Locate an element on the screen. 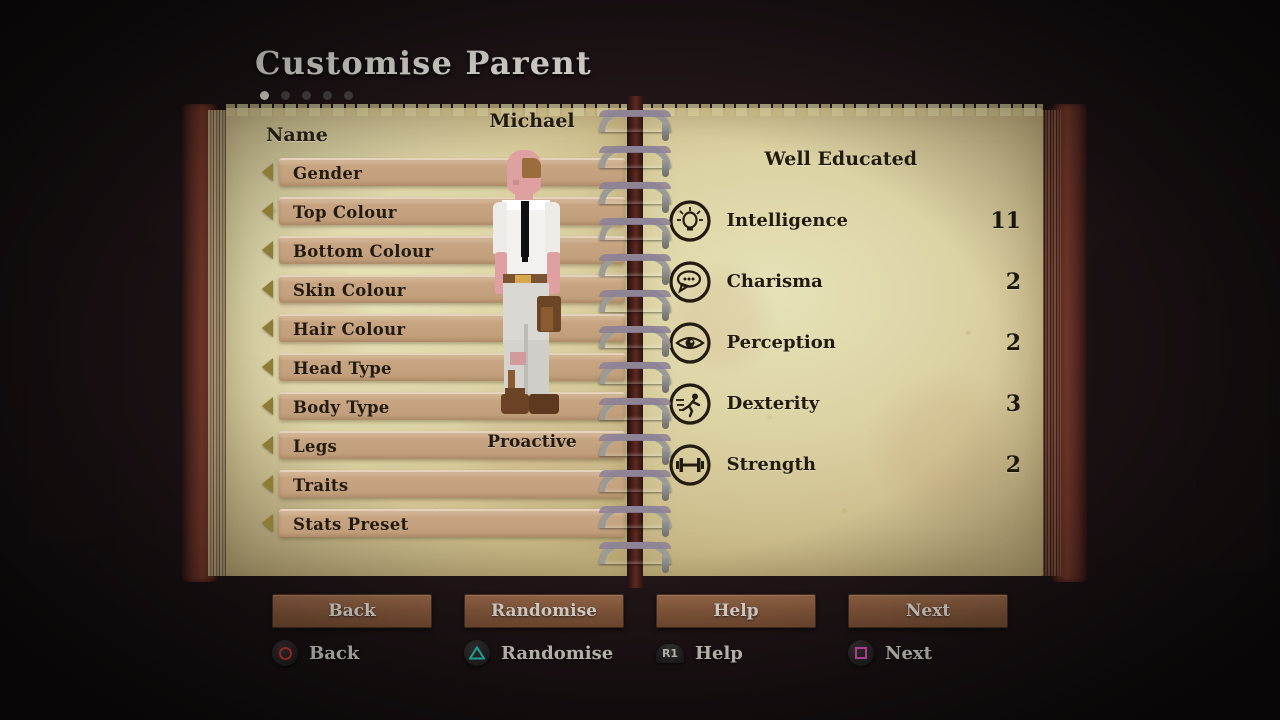 The image size is (1280, 720). option-label: Head Type is located at coordinates (342, 368).